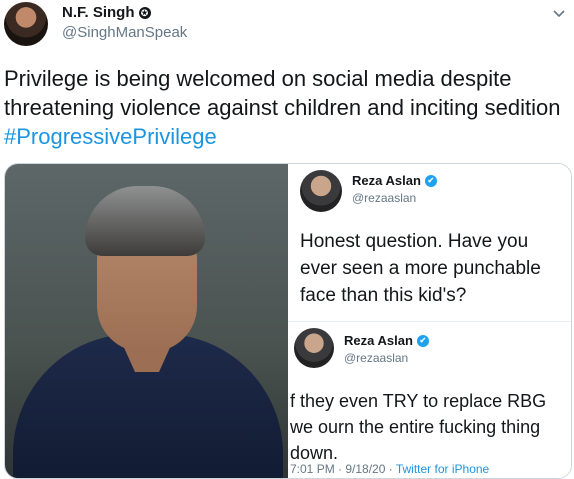 This screenshot has width=574, height=479. What do you see at coordinates (386, 180) in the screenshot?
I see `embedded-name-1-text: Reza Aslan` at bounding box center [386, 180].